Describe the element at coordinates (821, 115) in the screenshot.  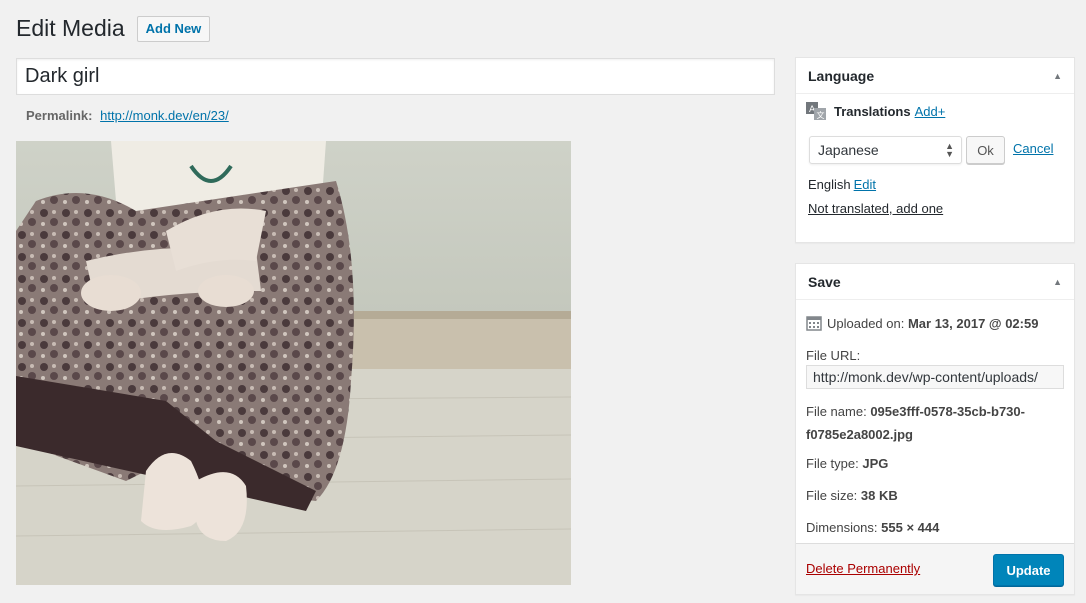
I see `svg-text: 文` at that location.